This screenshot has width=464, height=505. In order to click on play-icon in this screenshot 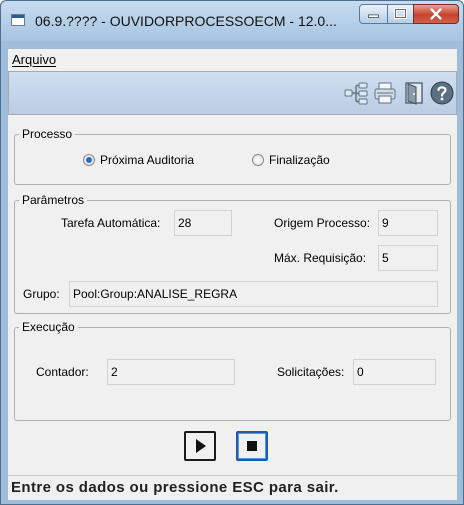, I will do `click(201, 446)`.